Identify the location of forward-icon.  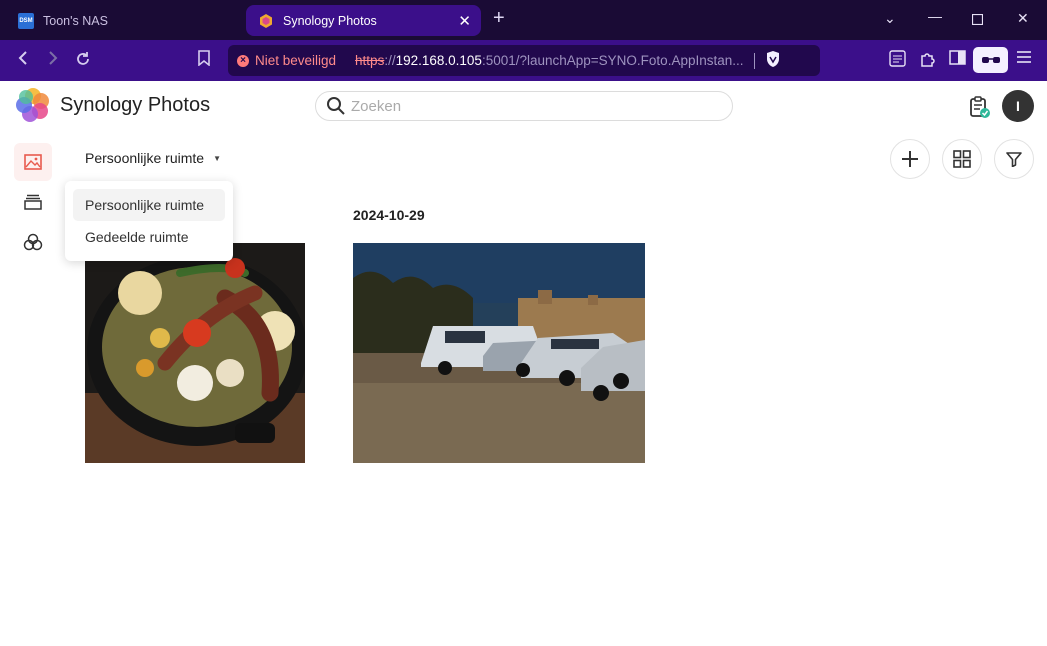
(53, 60).